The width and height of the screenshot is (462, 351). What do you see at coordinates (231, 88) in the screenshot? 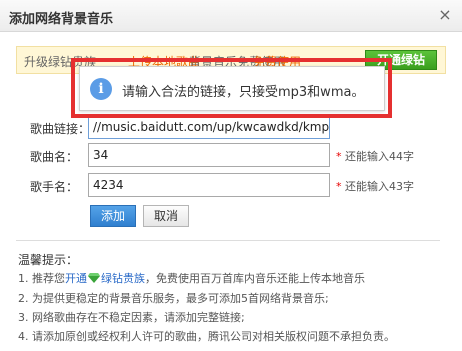
I see `highlight-frame` at bounding box center [231, 88].